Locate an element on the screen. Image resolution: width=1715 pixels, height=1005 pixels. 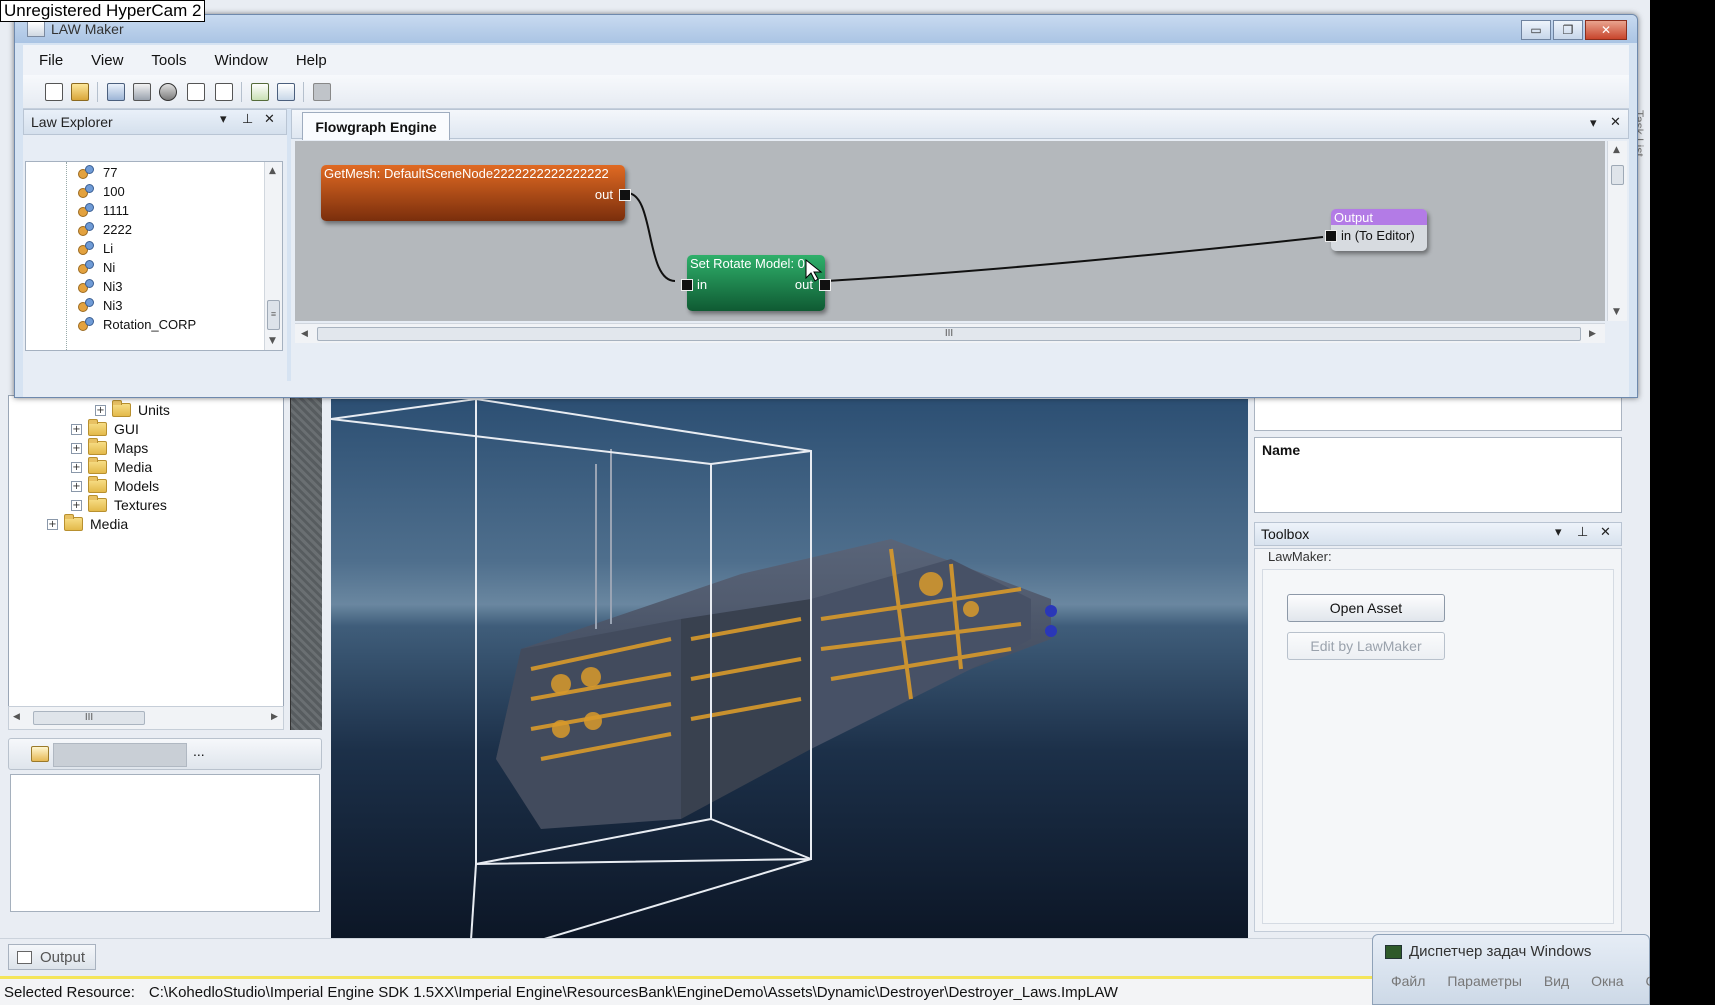
edit-by-lawmaker-button: Edit by LawMaker is located at coordinates (1366, 646).